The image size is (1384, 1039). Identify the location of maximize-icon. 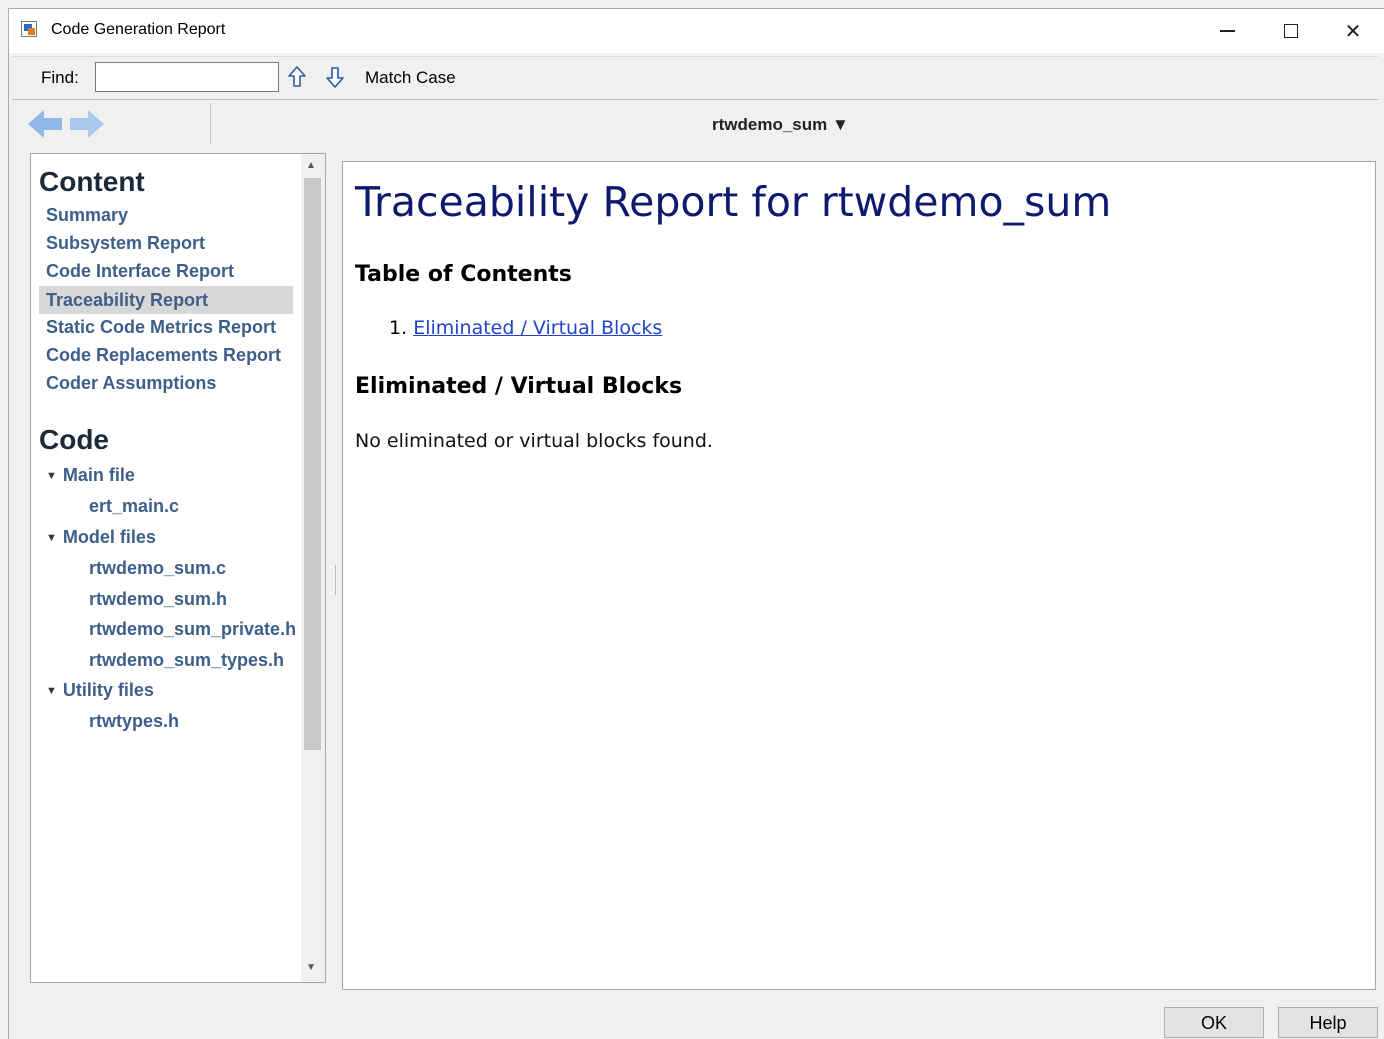
(1291, 31).